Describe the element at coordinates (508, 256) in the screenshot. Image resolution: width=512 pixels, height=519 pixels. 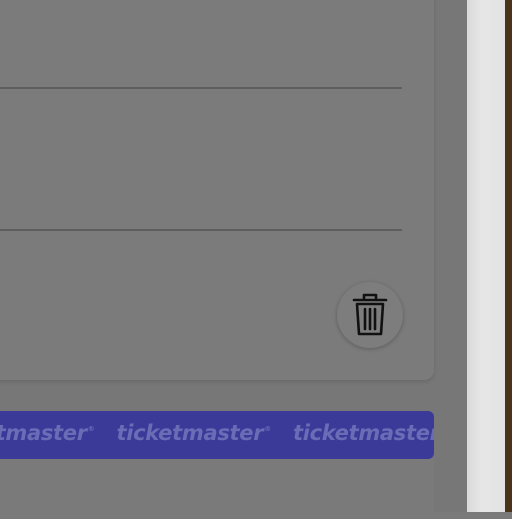
I see `window-border` at that location.